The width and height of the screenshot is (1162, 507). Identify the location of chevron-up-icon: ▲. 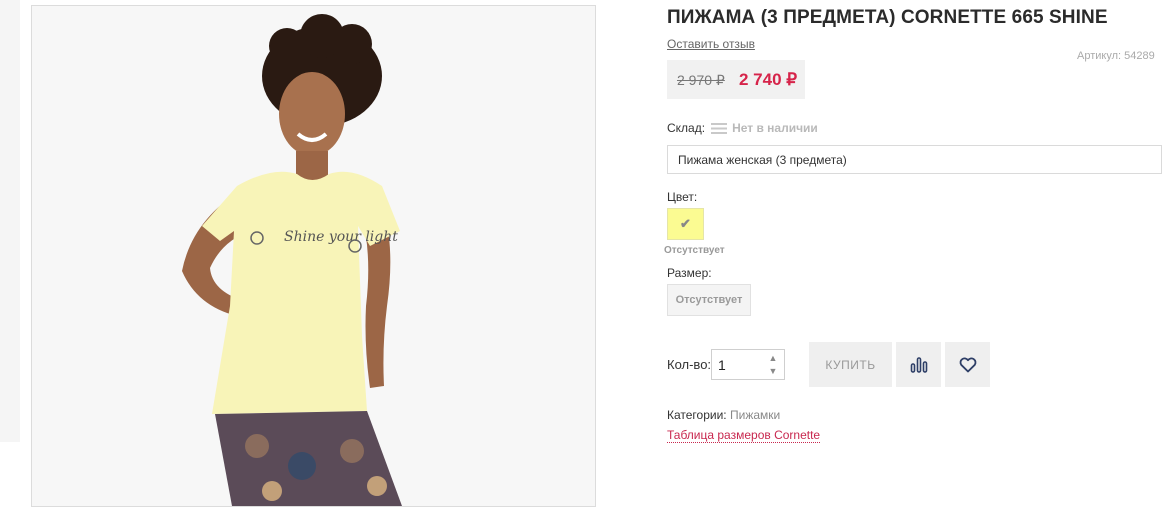
(773, 358).